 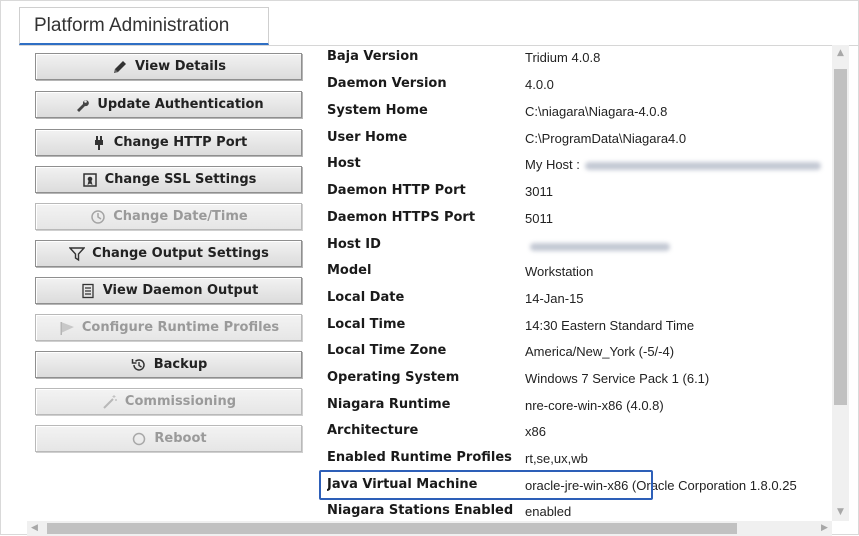 I want to click on property-key: System Home, so click(x=377, y=110).